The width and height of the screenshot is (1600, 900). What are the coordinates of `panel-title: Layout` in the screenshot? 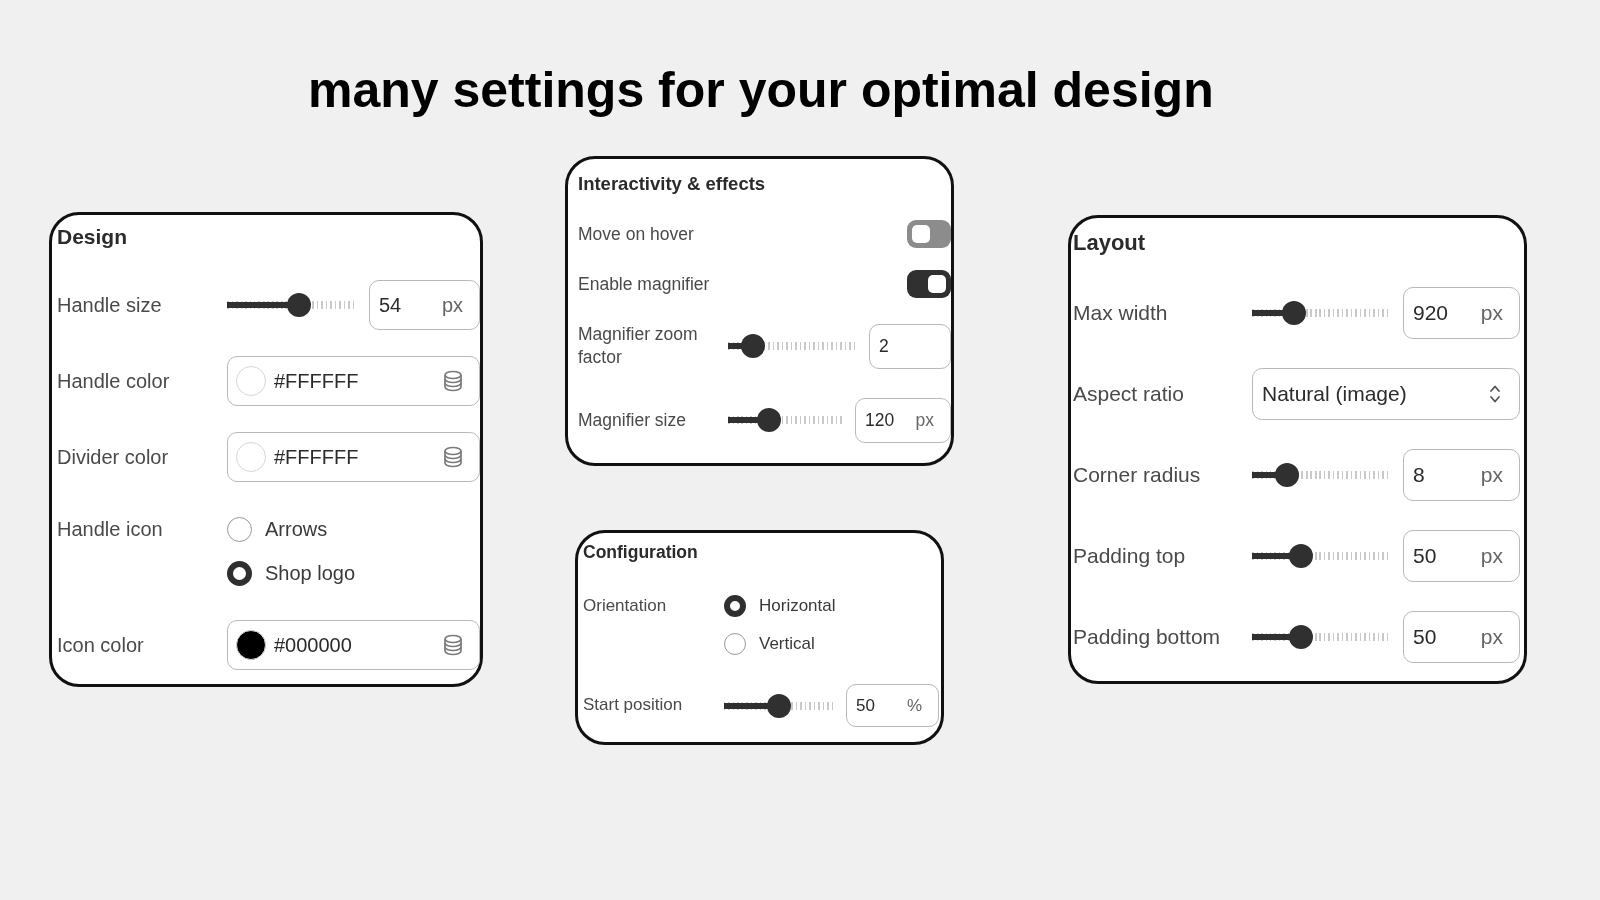 It's located at (1109, 243).